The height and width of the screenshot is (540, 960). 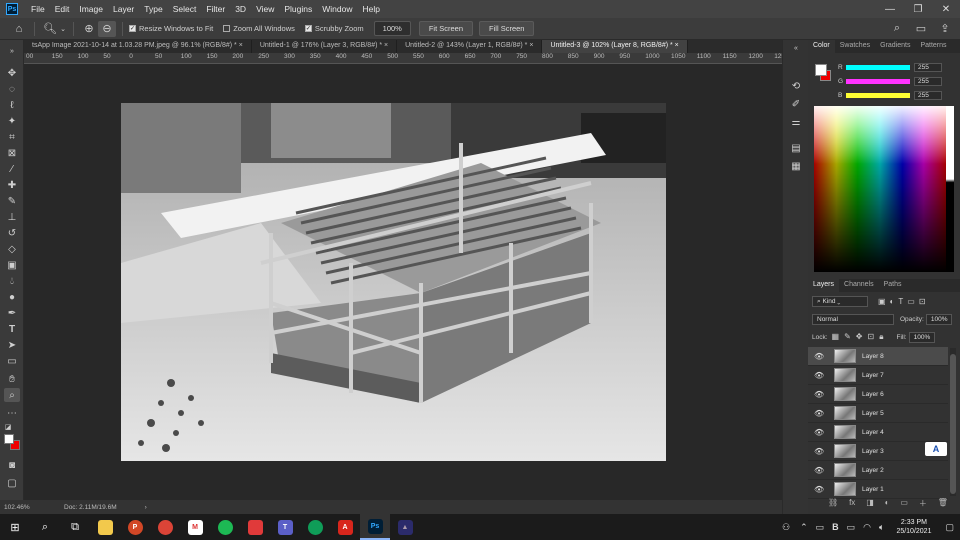 I want to click on brush-tool-icon: ✎, so click(x=12, y=201).